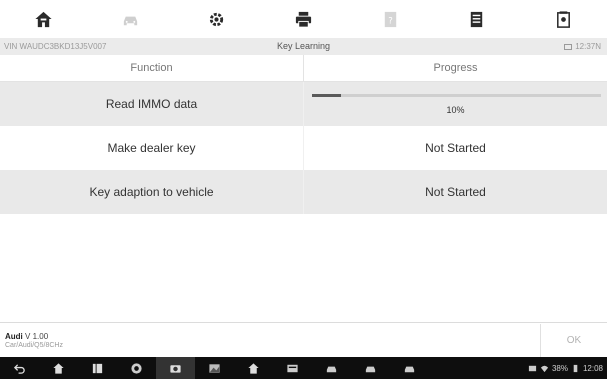 The image size is (607, 379). Describe the element at coordinates (532, 368) in the screenshot. I see `message-icon` at that location.